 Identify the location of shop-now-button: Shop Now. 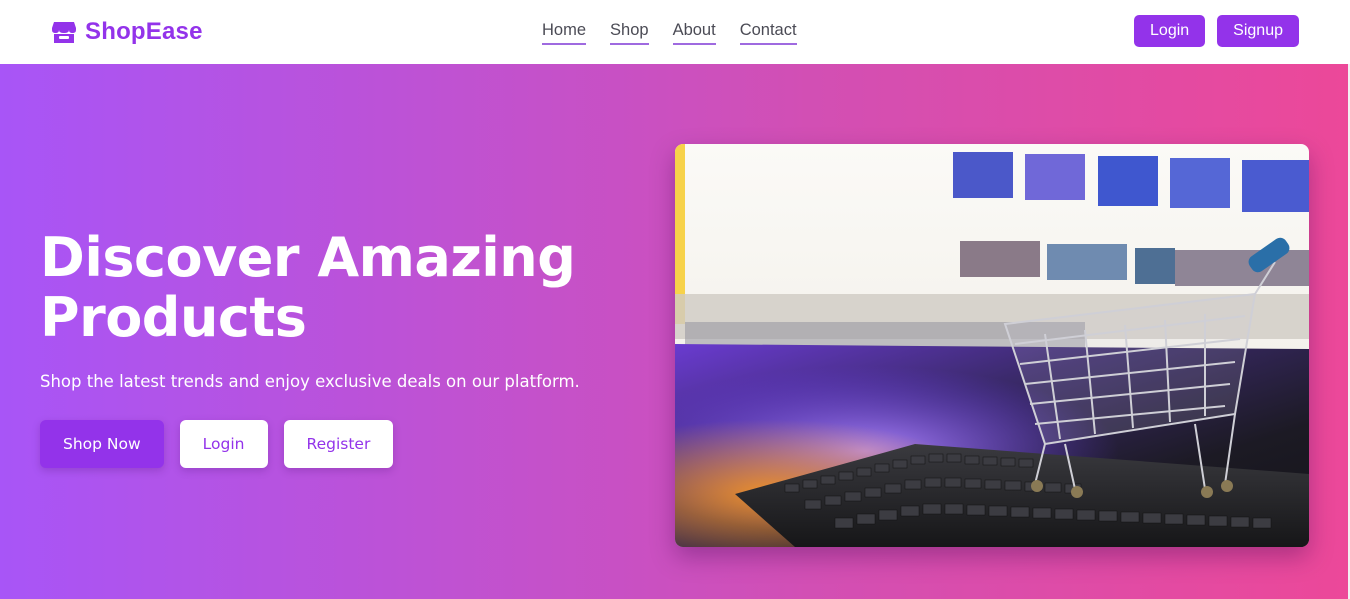
(102, 444).